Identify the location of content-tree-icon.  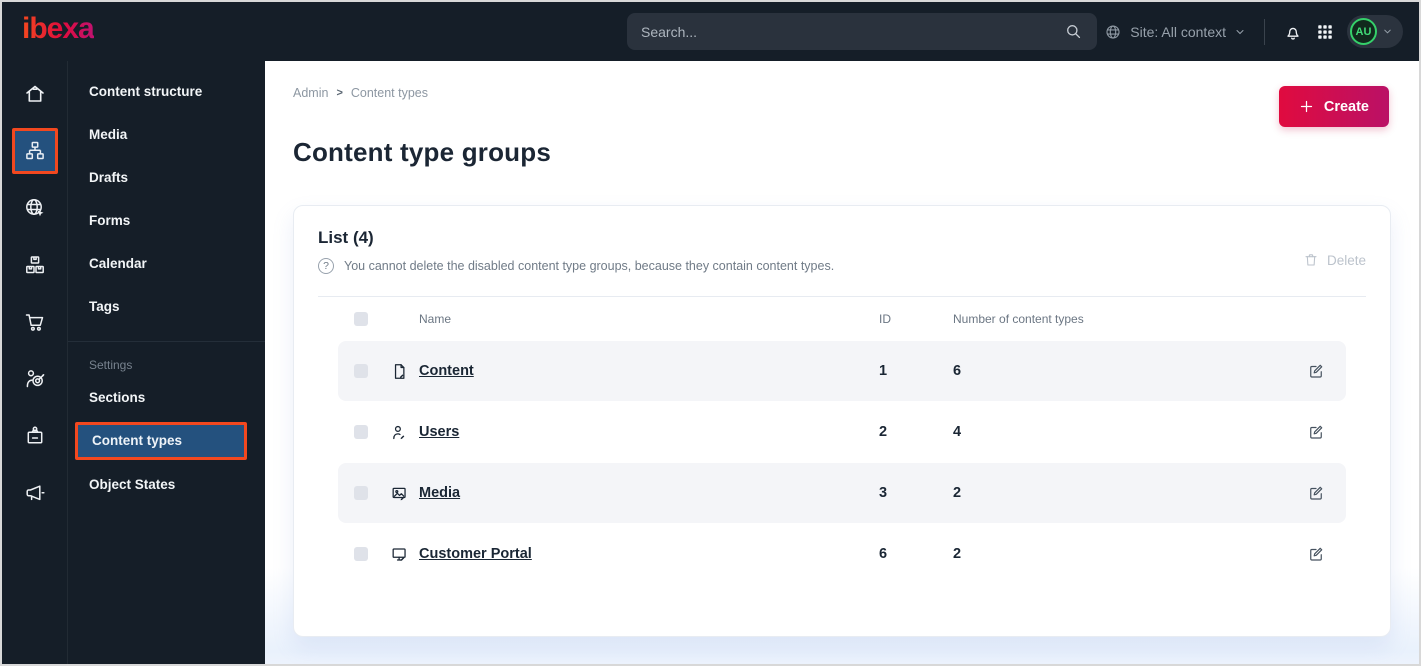
(34, 150).